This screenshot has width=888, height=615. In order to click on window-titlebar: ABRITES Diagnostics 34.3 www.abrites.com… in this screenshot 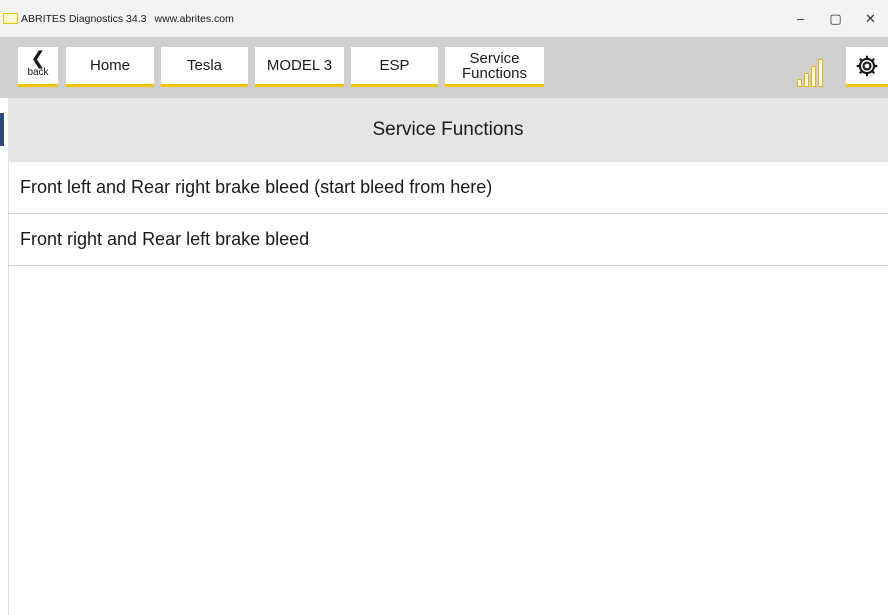, I will do `click(444, 18)`.